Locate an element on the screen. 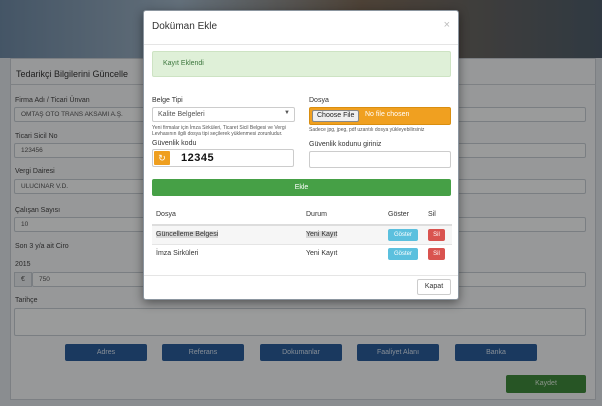 The height and width of the screenshot is (406, 602). close-icon: × is located at coordinates (447, 25).